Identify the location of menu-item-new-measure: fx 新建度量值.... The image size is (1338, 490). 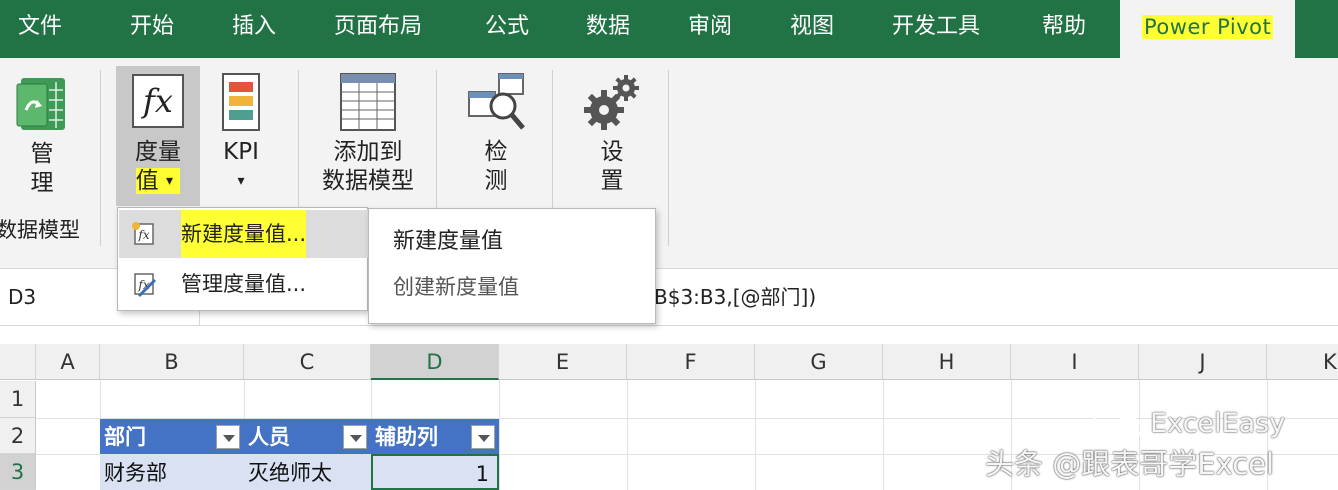
(243, 234).